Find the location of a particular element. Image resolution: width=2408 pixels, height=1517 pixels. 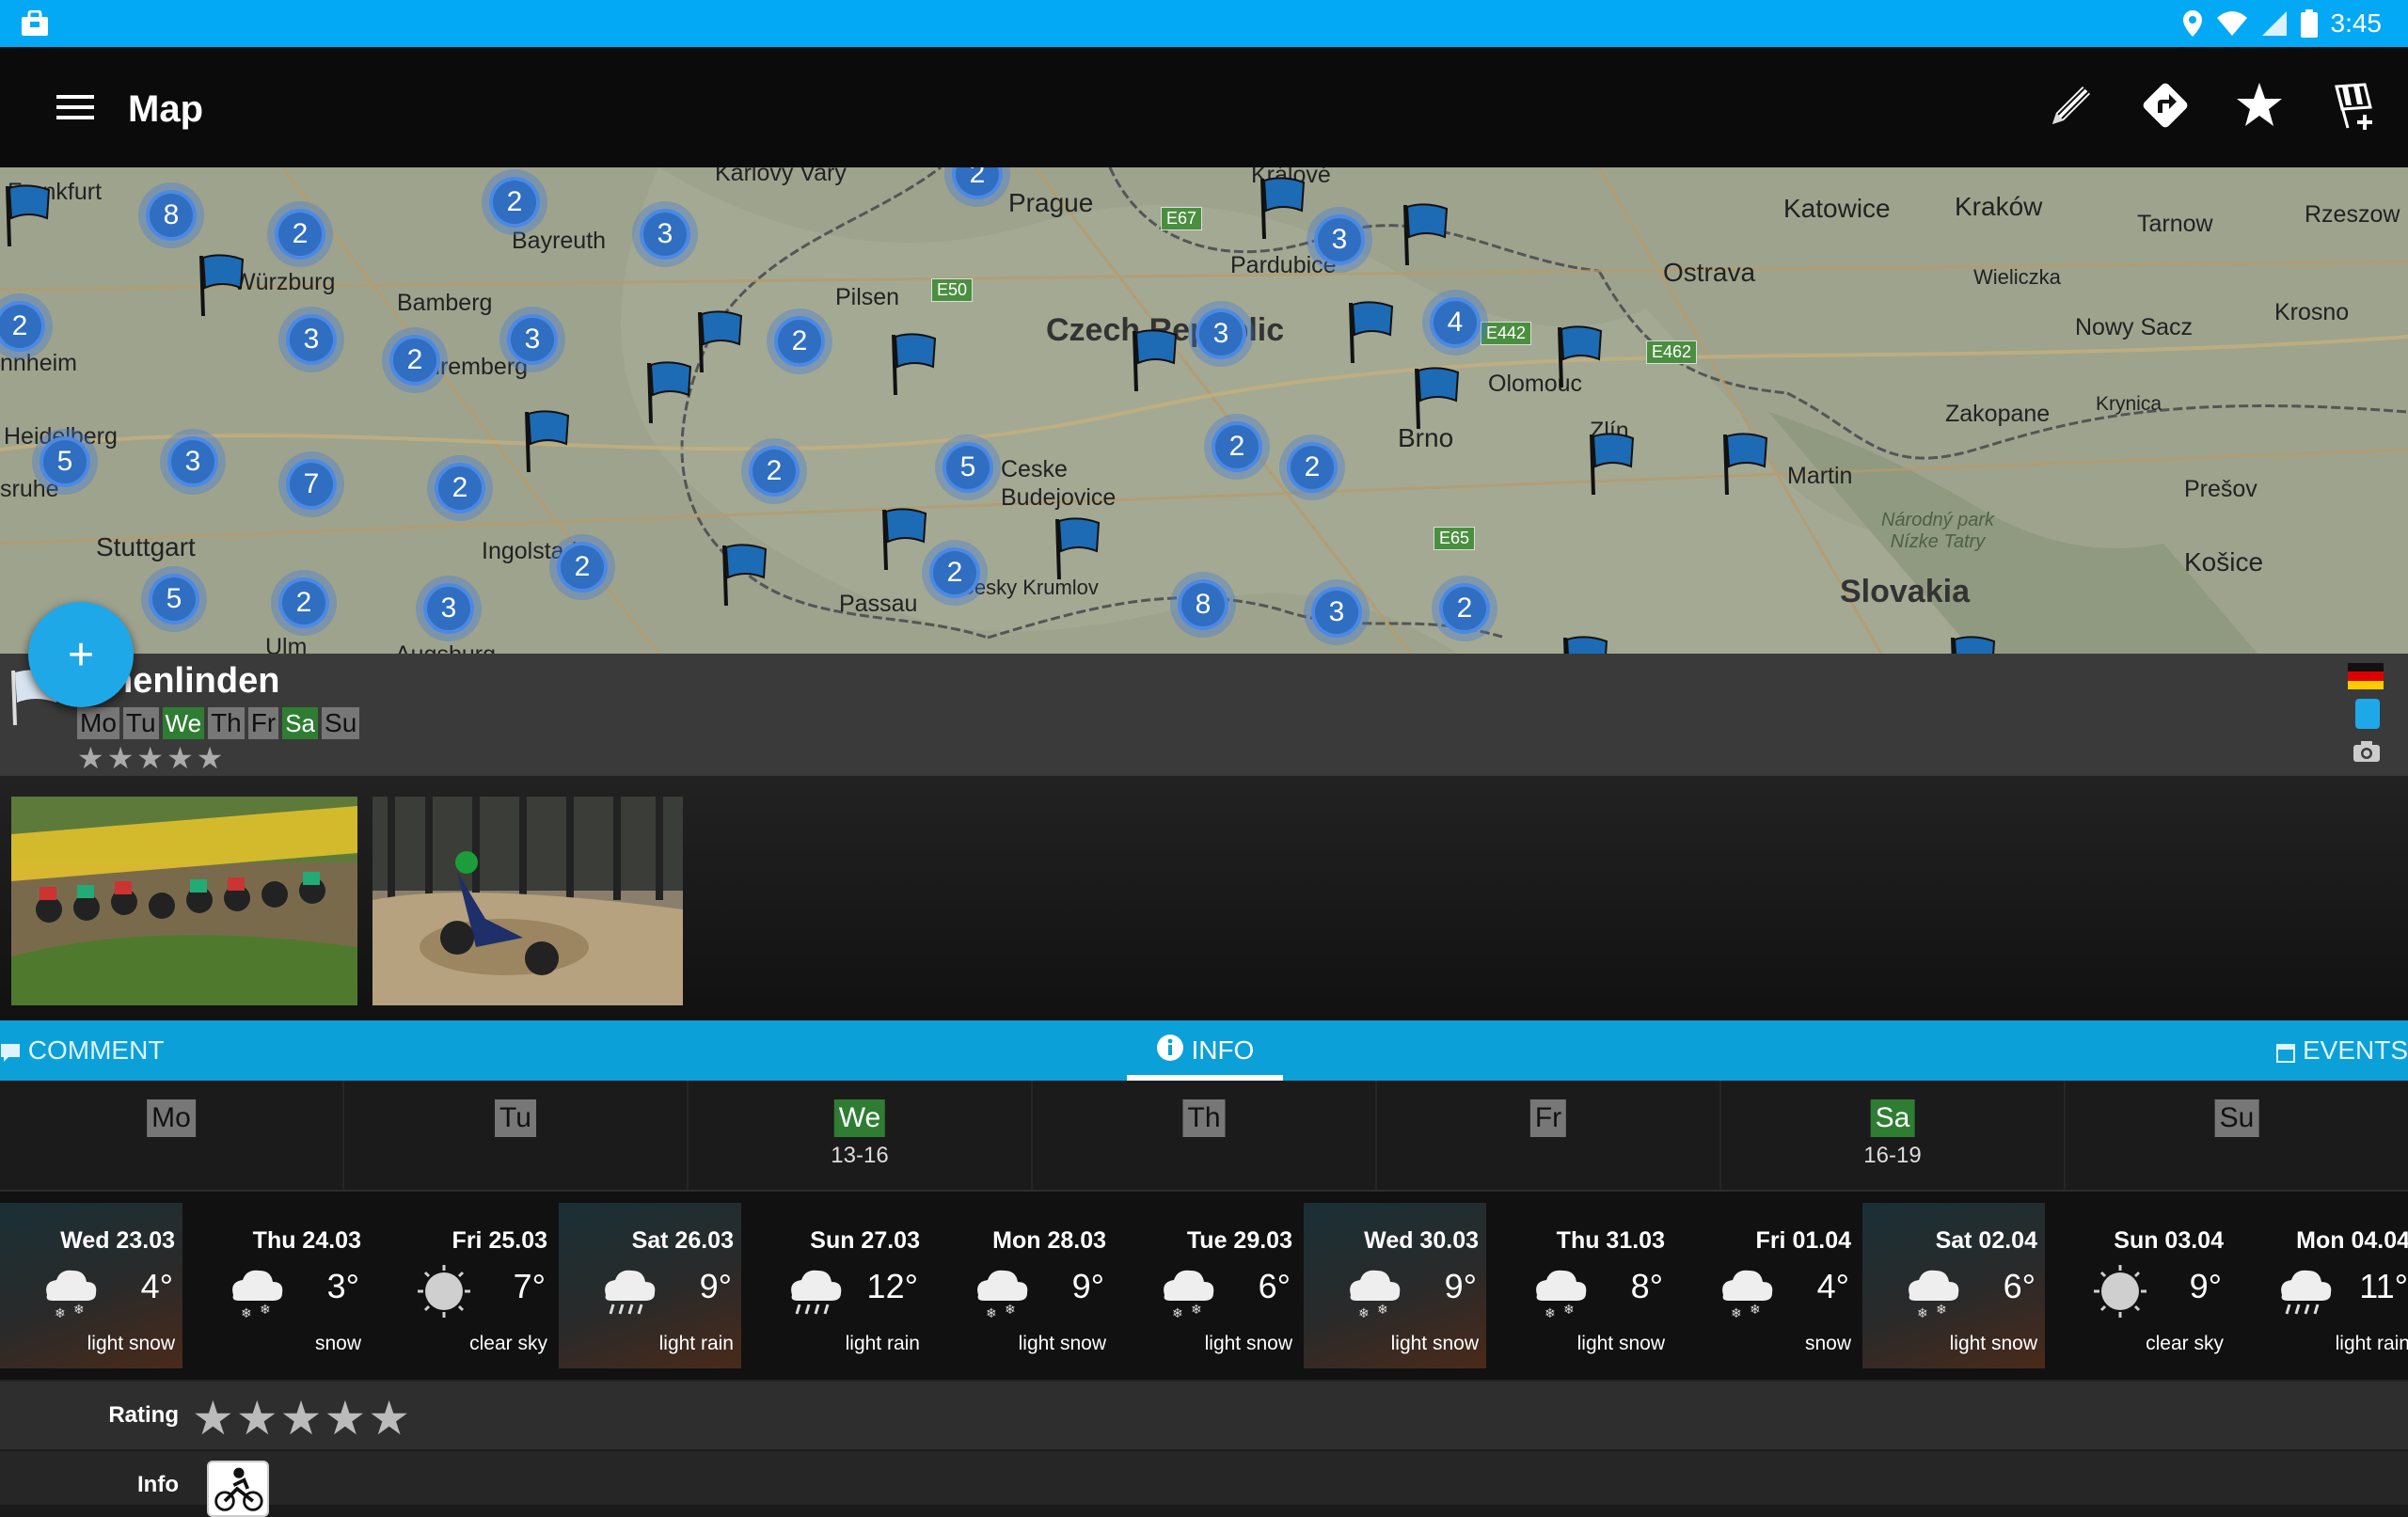

forecast-temp: 9° is located at coordinates (1461, 1286).